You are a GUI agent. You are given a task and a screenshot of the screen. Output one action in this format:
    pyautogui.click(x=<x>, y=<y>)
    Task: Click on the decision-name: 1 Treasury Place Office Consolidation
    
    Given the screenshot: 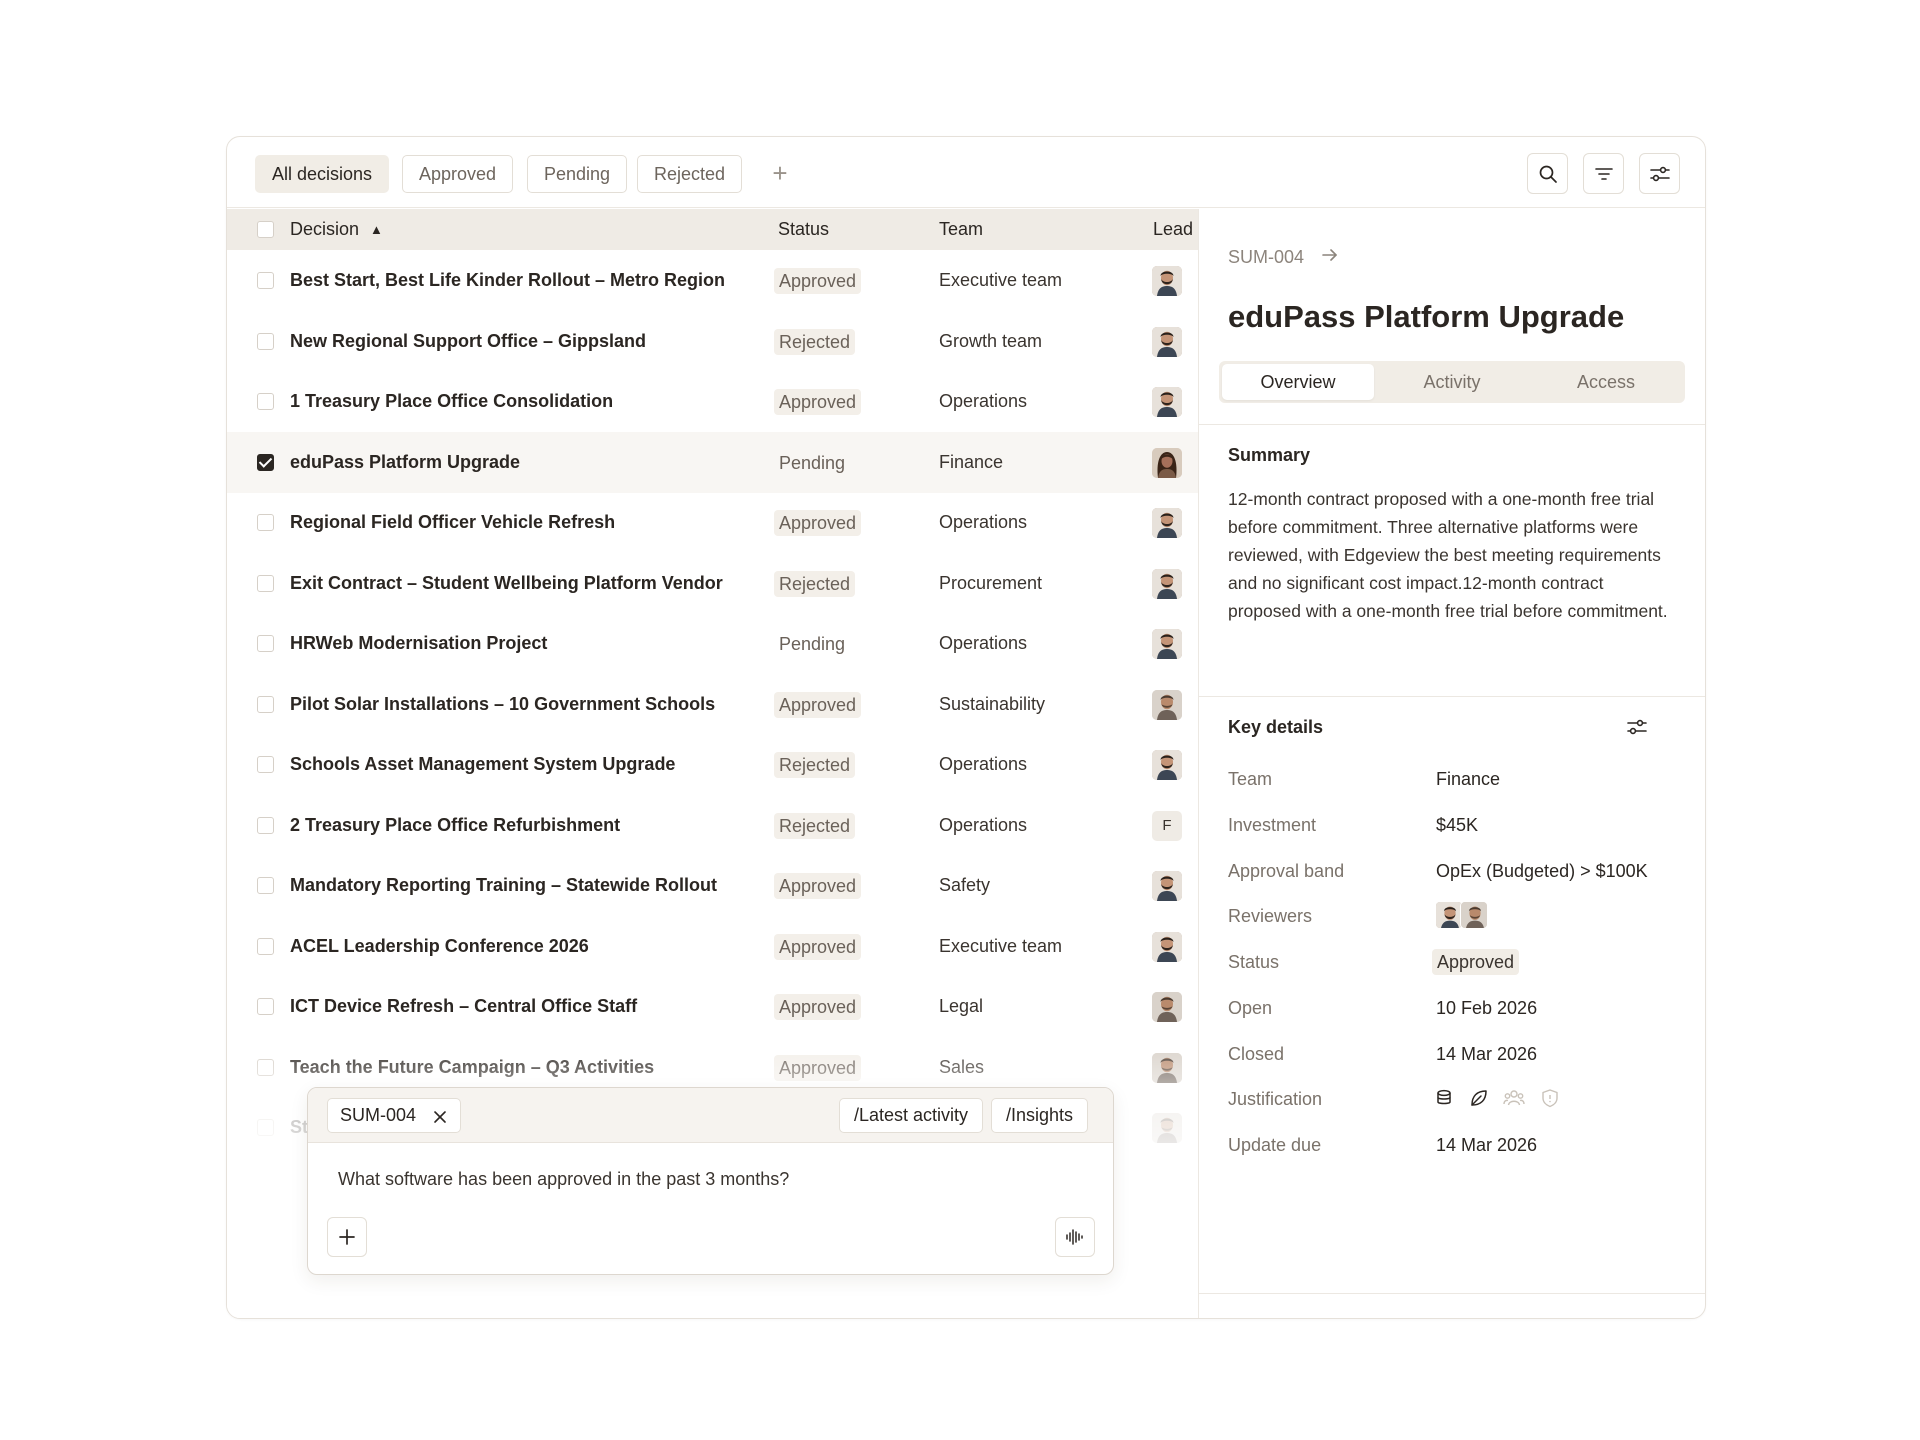 What is the action you would take?
    pyautogui.click(x=451, y=401)
    